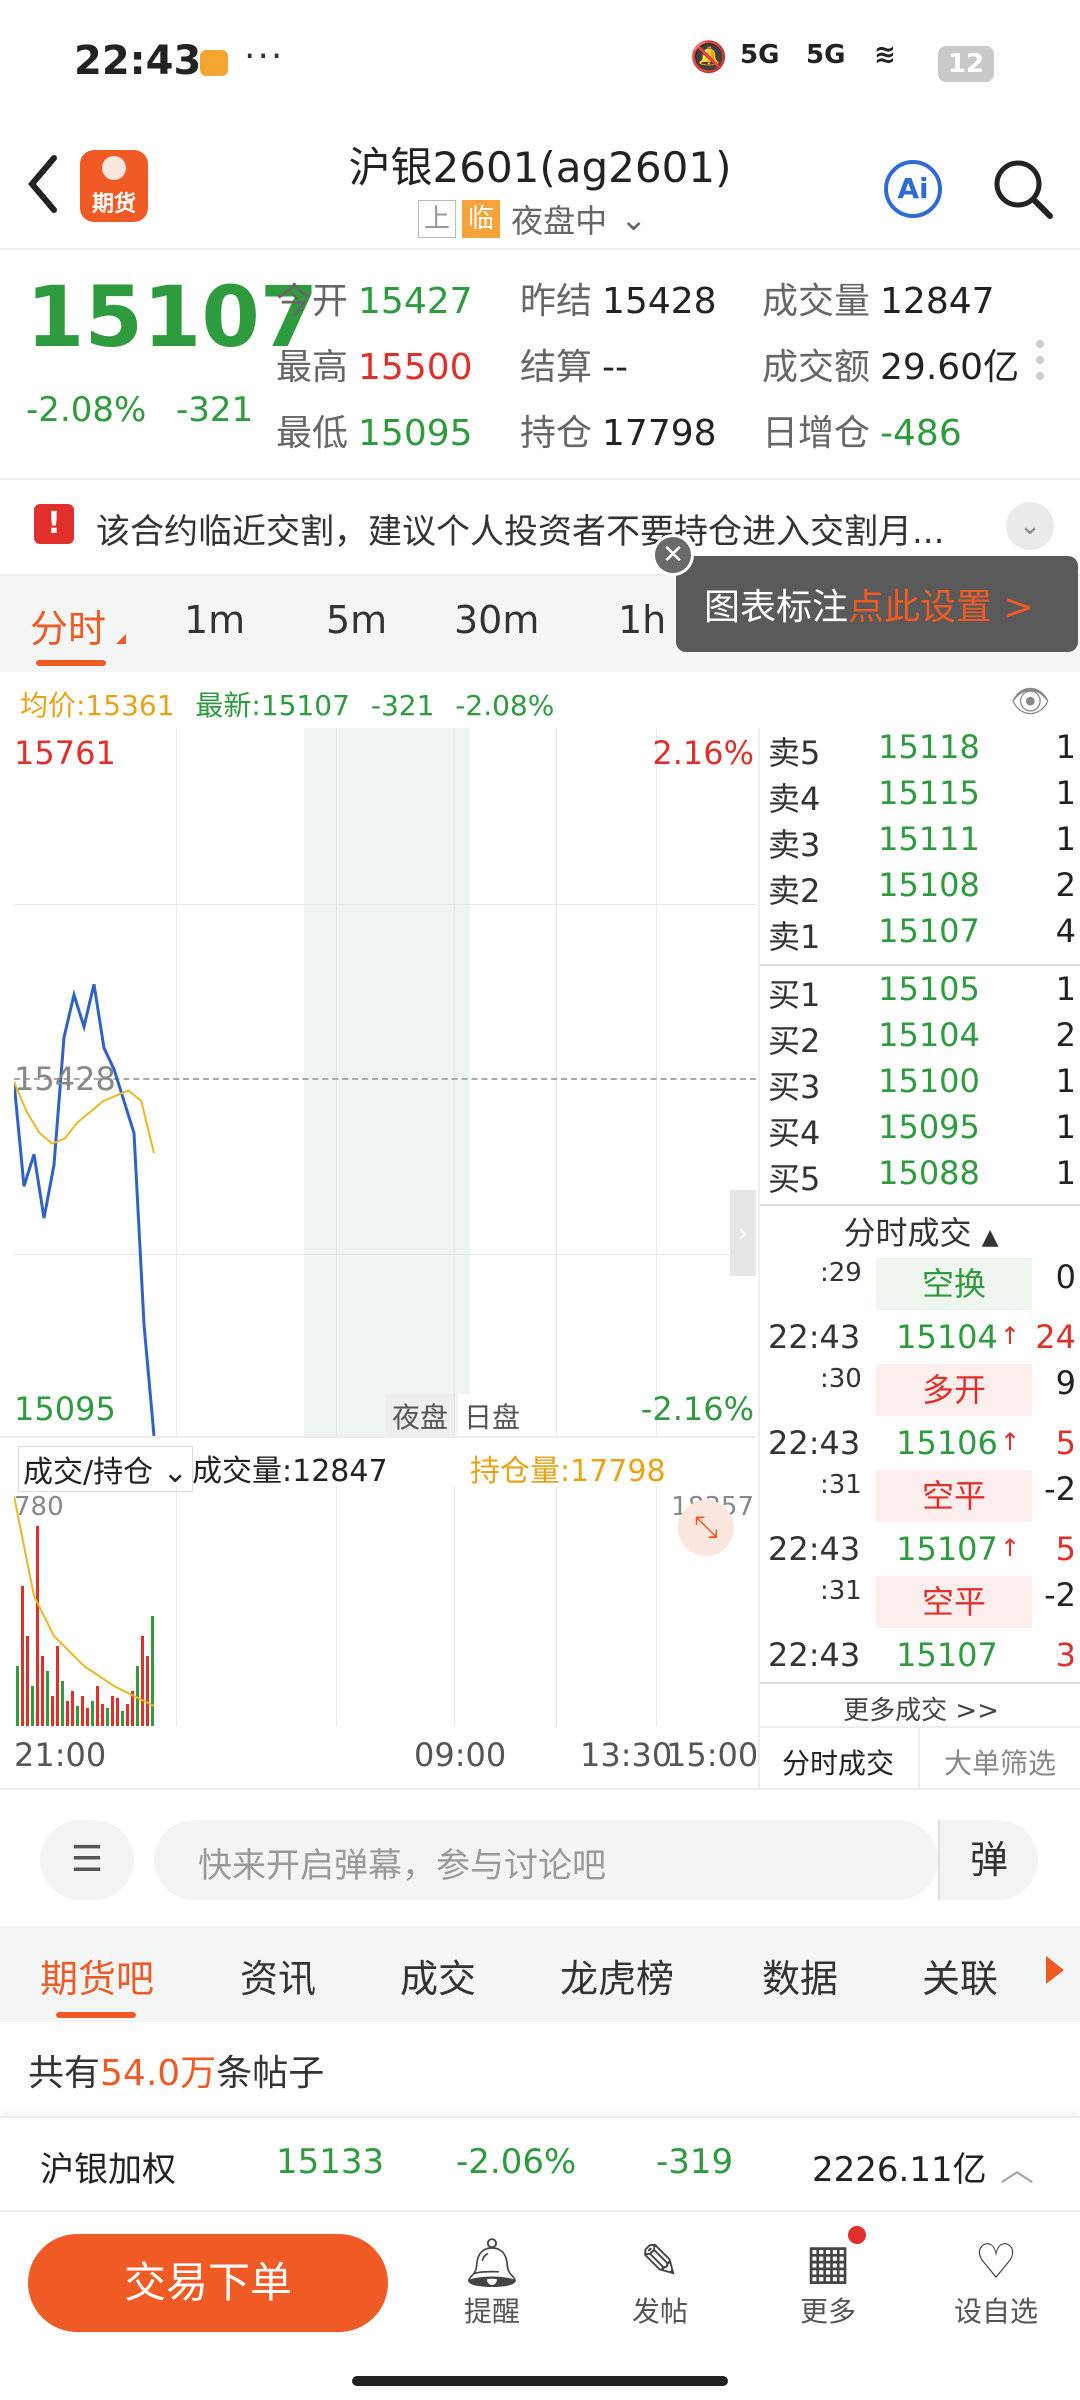 The image size is (1080, 2400). I want to click on chart-annotation-tooltip: 图表标注点此设置 >, so click(877, 604).